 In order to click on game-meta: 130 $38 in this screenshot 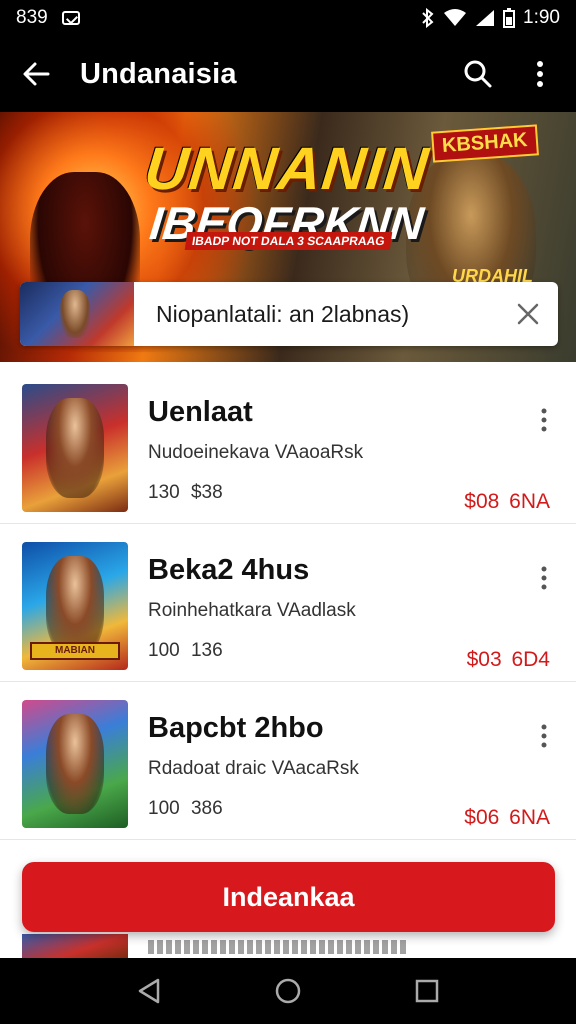, I will do `click(185, 492)`.